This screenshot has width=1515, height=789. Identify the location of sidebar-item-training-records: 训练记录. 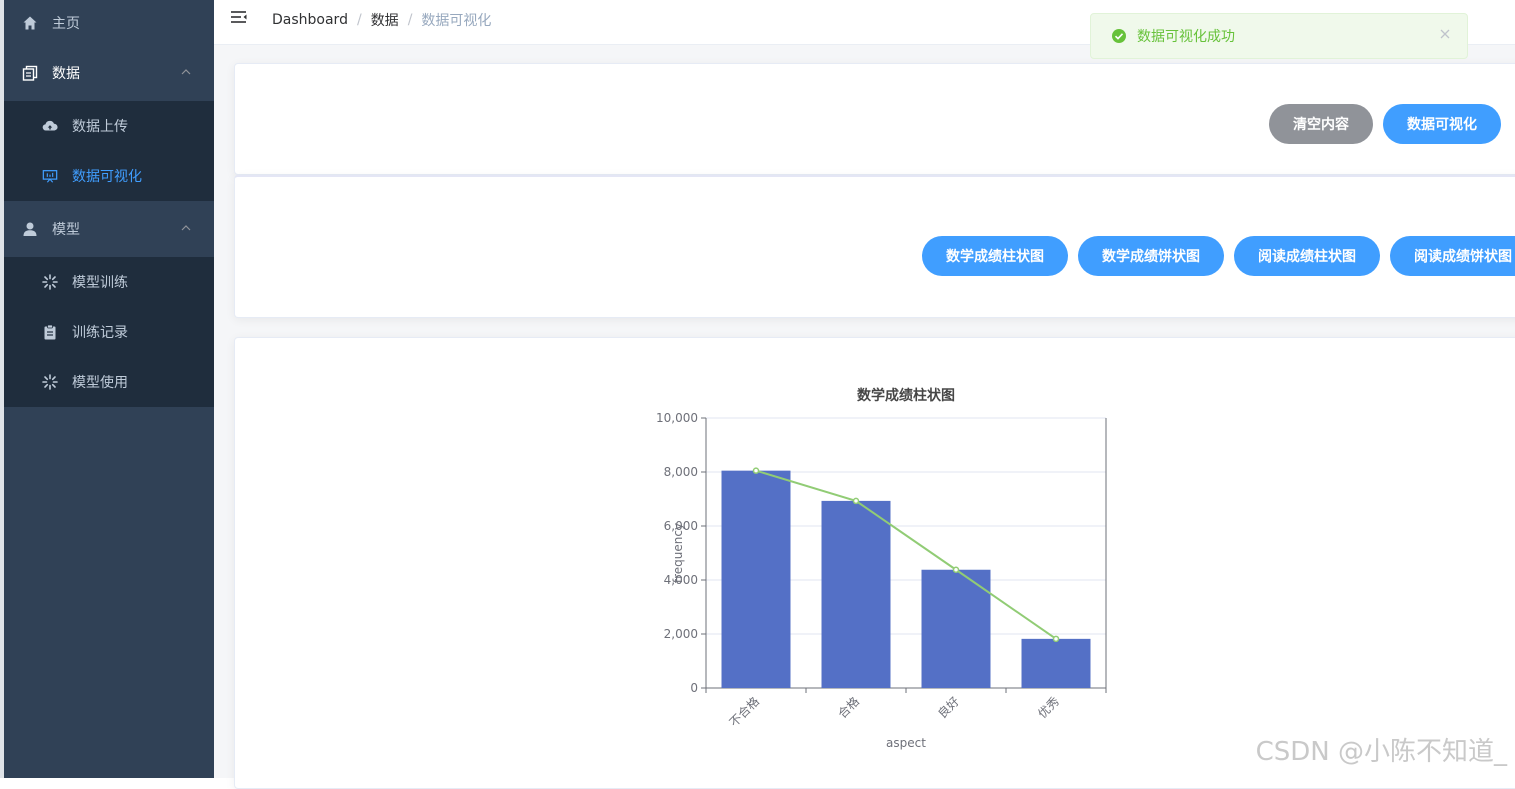
(109, 332).